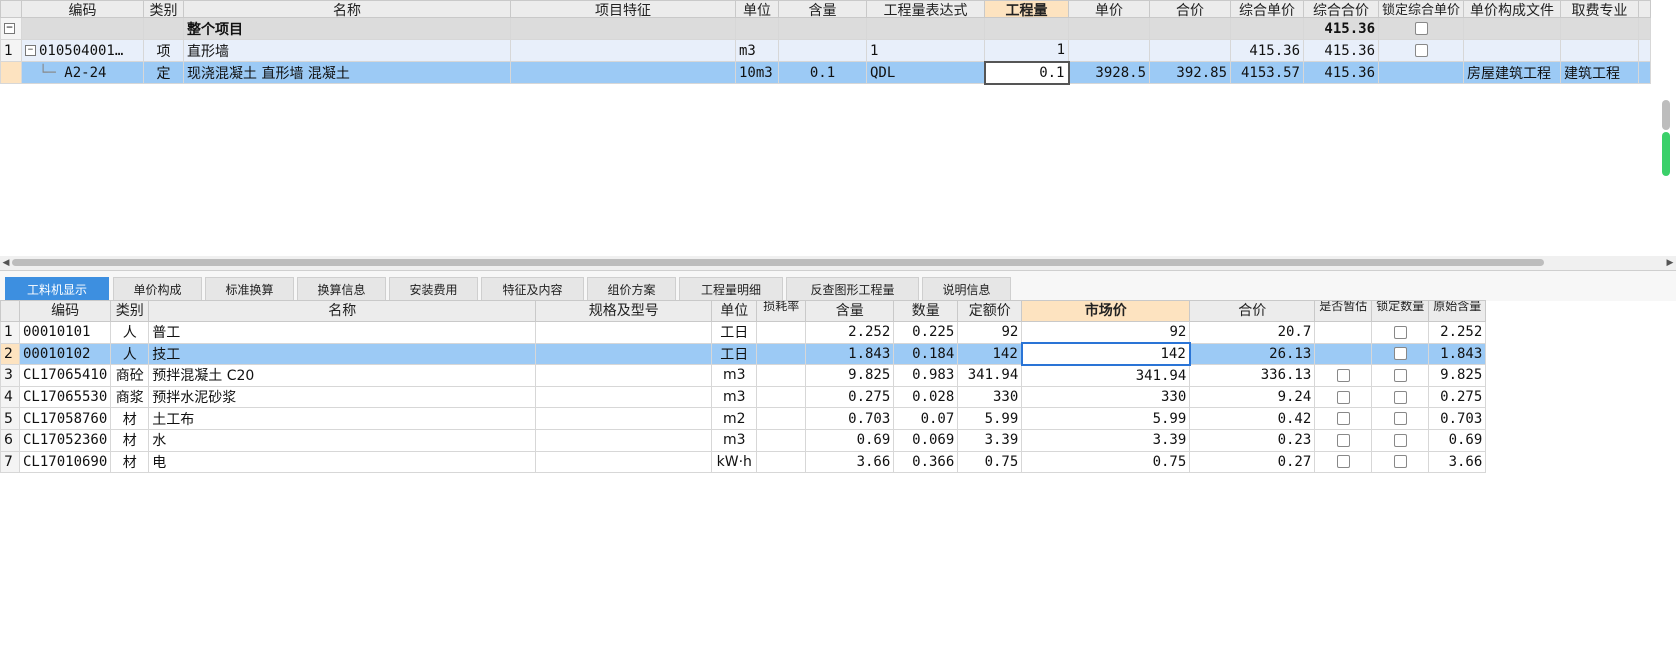 Image resolution: width=1676 pixels, height=654 pixels. I want to click on col-header-qty: 工程量, so click(1026, 9).